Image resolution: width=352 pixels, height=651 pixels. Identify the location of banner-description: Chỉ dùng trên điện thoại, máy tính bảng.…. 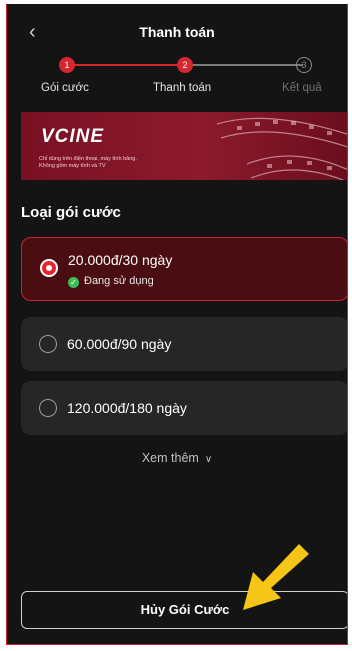
(129, 163).